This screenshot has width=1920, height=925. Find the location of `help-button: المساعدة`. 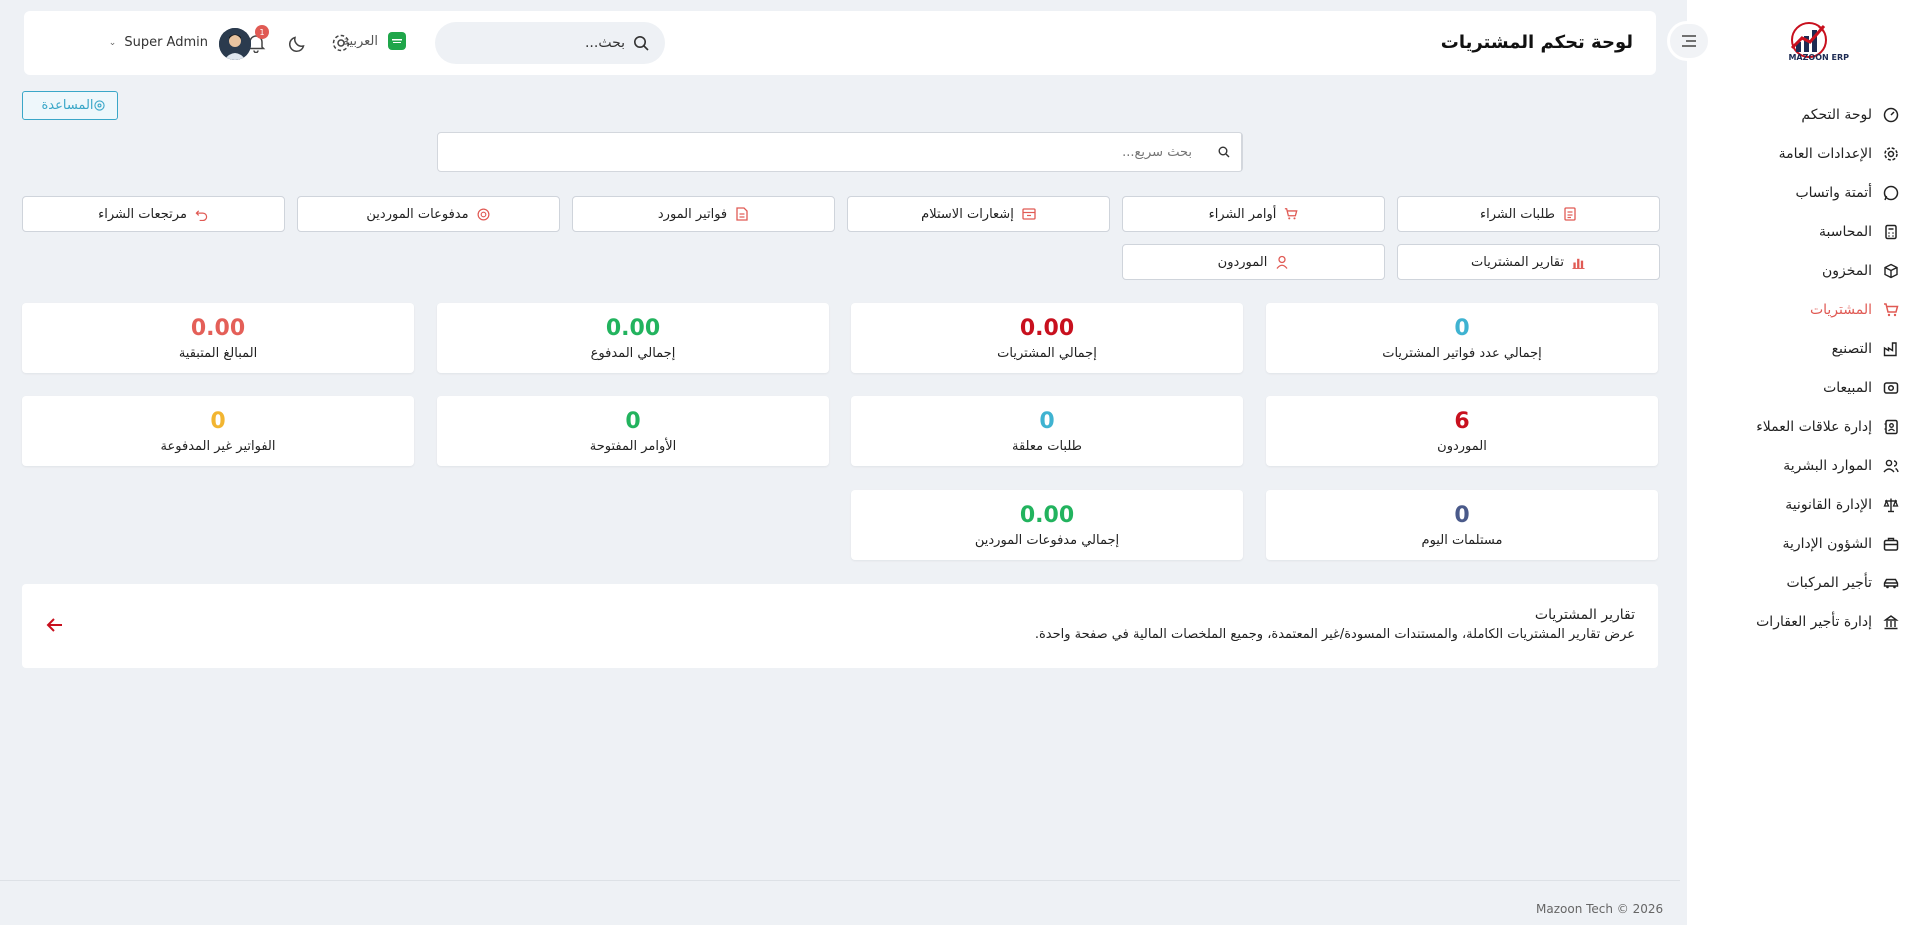

help-button: المساعدة is located at coordinates (70, 105).